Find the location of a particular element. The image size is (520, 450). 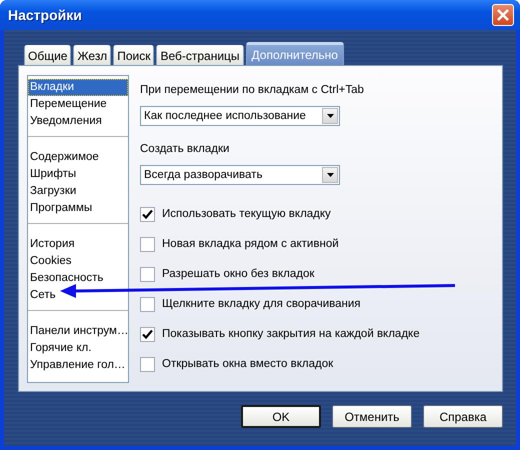

category-item: Вкладки is located at coordinates (78, 87).